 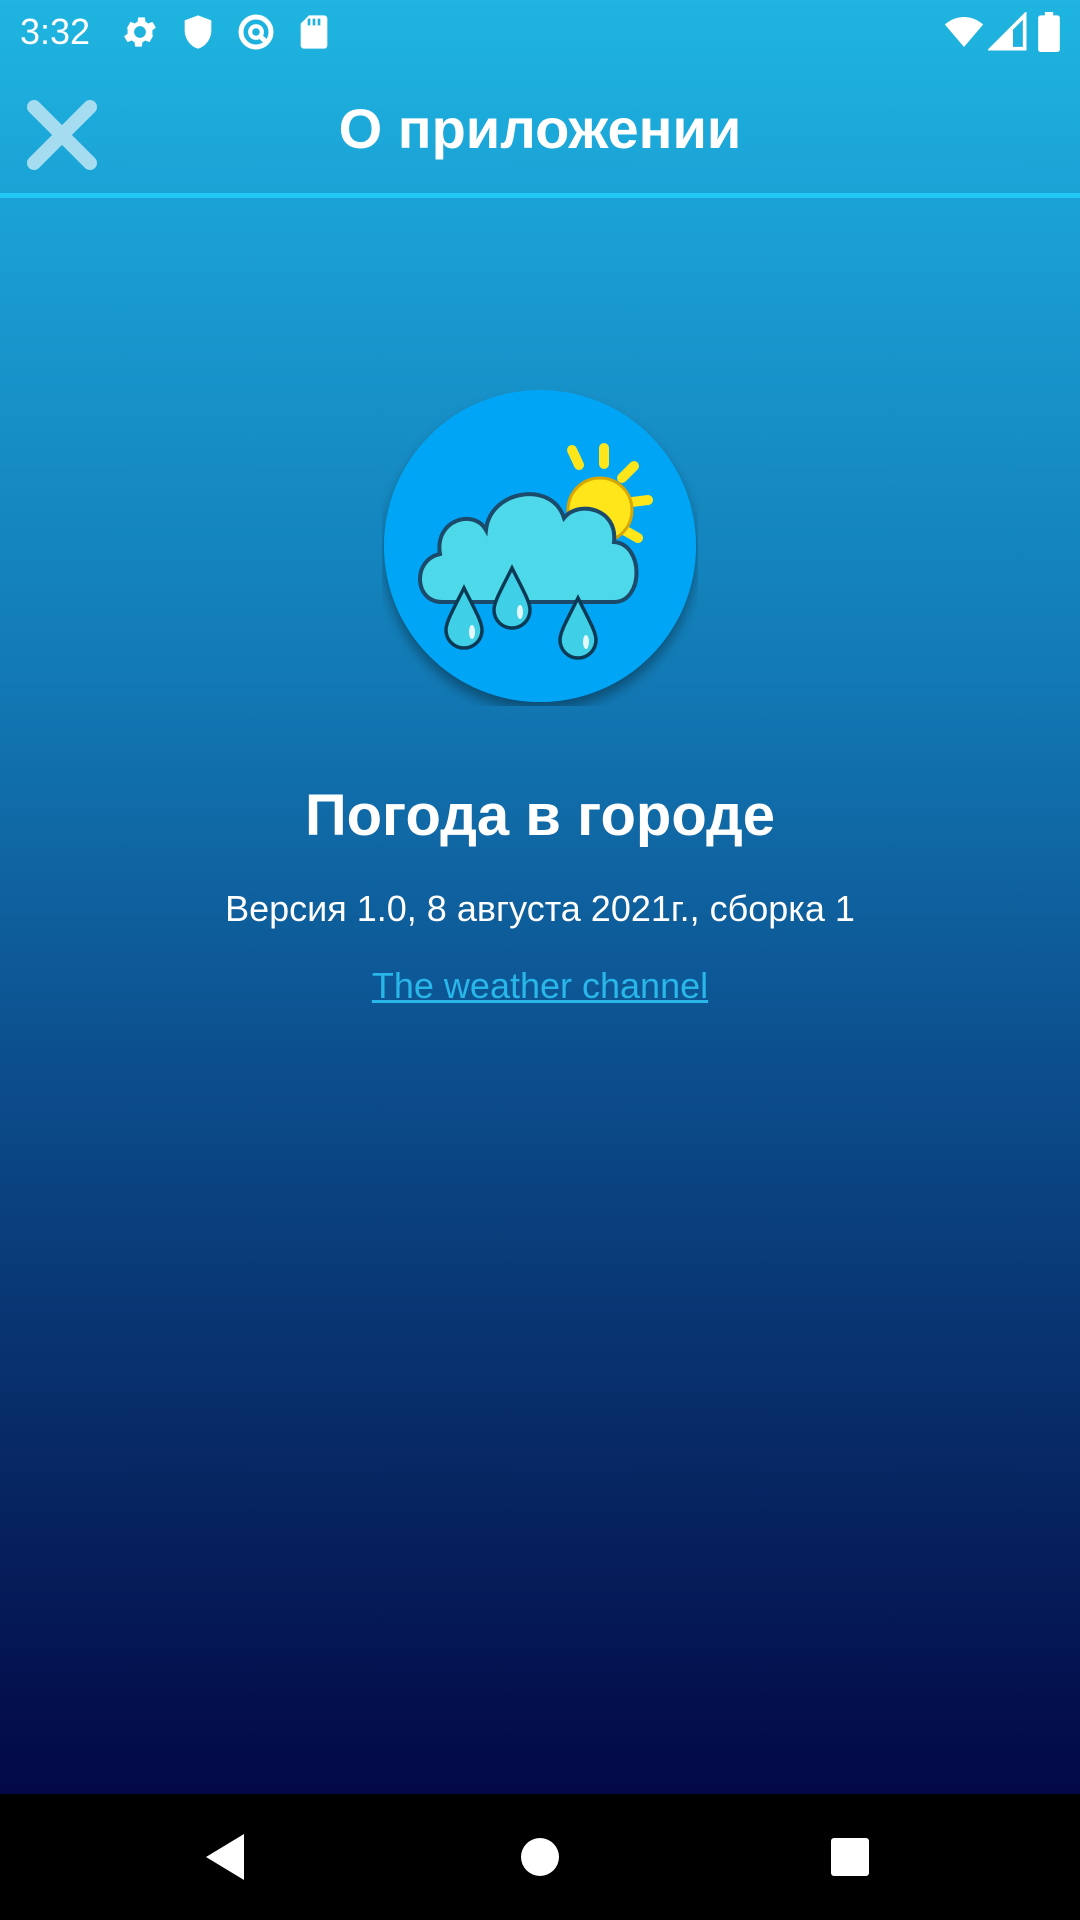 I want to click on home-icon, so click(x=540, y=1867).